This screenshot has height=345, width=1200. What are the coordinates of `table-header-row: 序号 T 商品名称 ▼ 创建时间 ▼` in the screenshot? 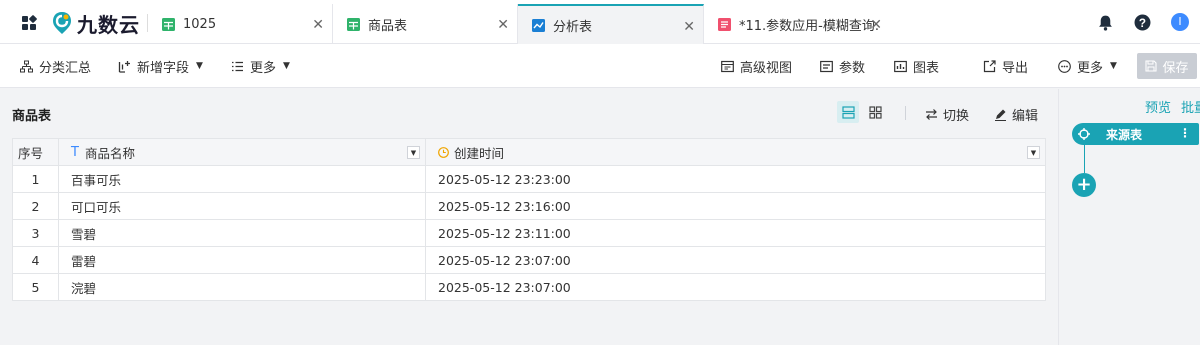 It's located at (529, 152).